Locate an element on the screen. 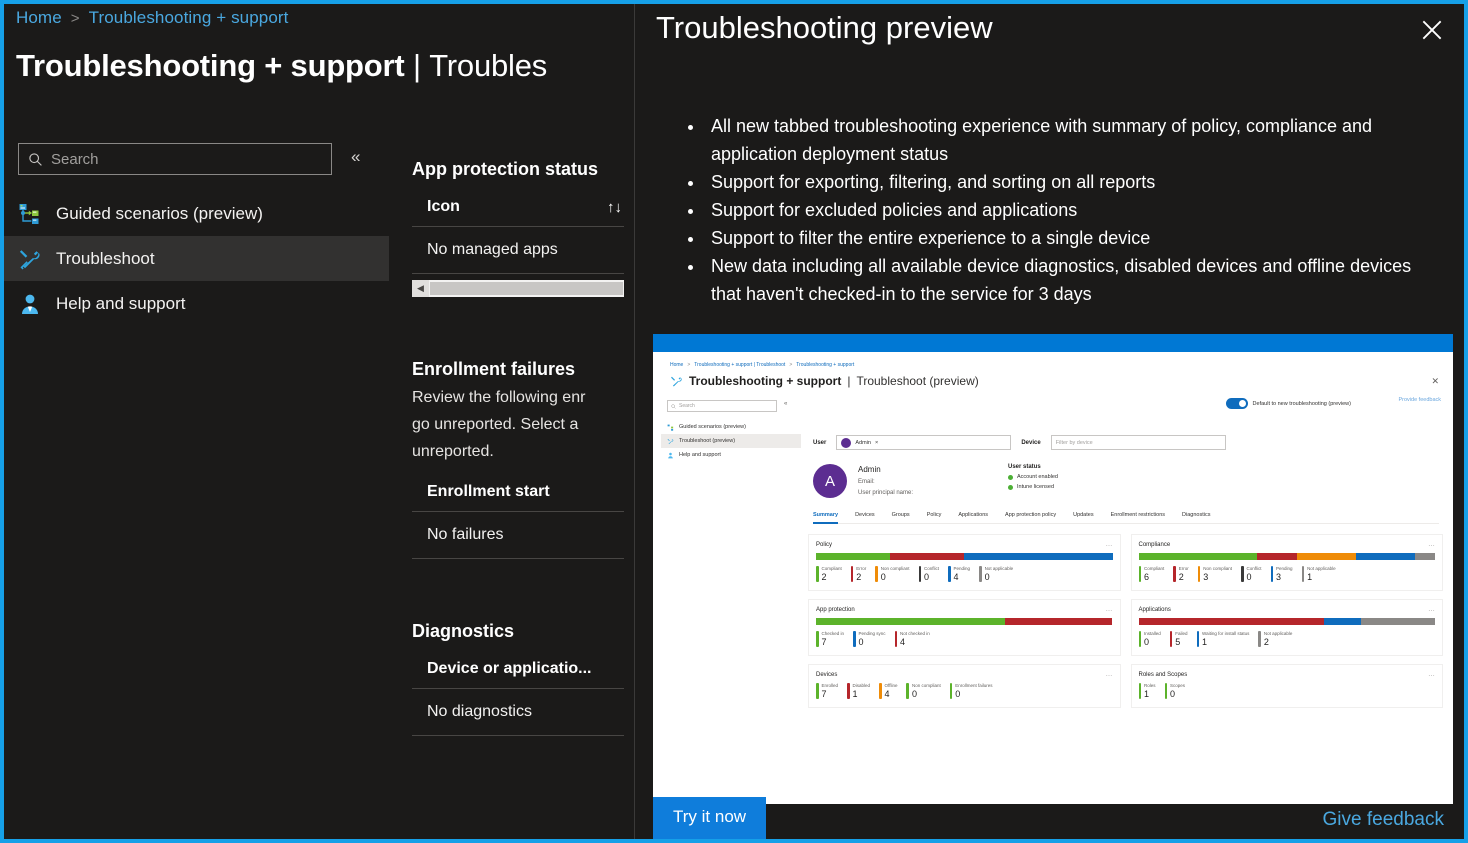  remove-filter-icon: × is located at coordinates (876, 443).